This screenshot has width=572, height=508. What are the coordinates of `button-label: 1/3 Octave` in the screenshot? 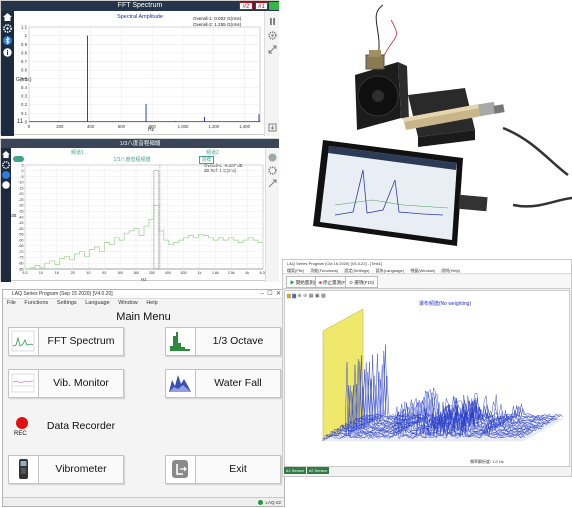 It's located at (238, 341).